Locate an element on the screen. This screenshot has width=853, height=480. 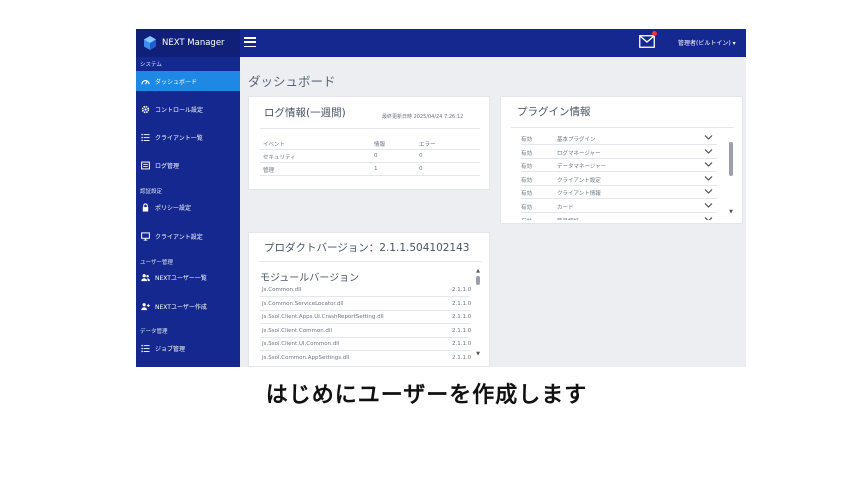
sidebar-item-log-management: ログ管理 is located at coordinates (188, 165).